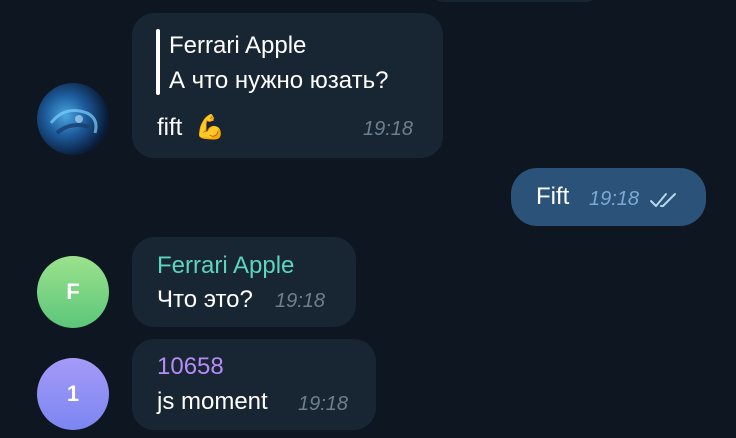  I want to click on incoming-message-bubble: Ferrari Apple Что это? 19:18, so click(244, 282).